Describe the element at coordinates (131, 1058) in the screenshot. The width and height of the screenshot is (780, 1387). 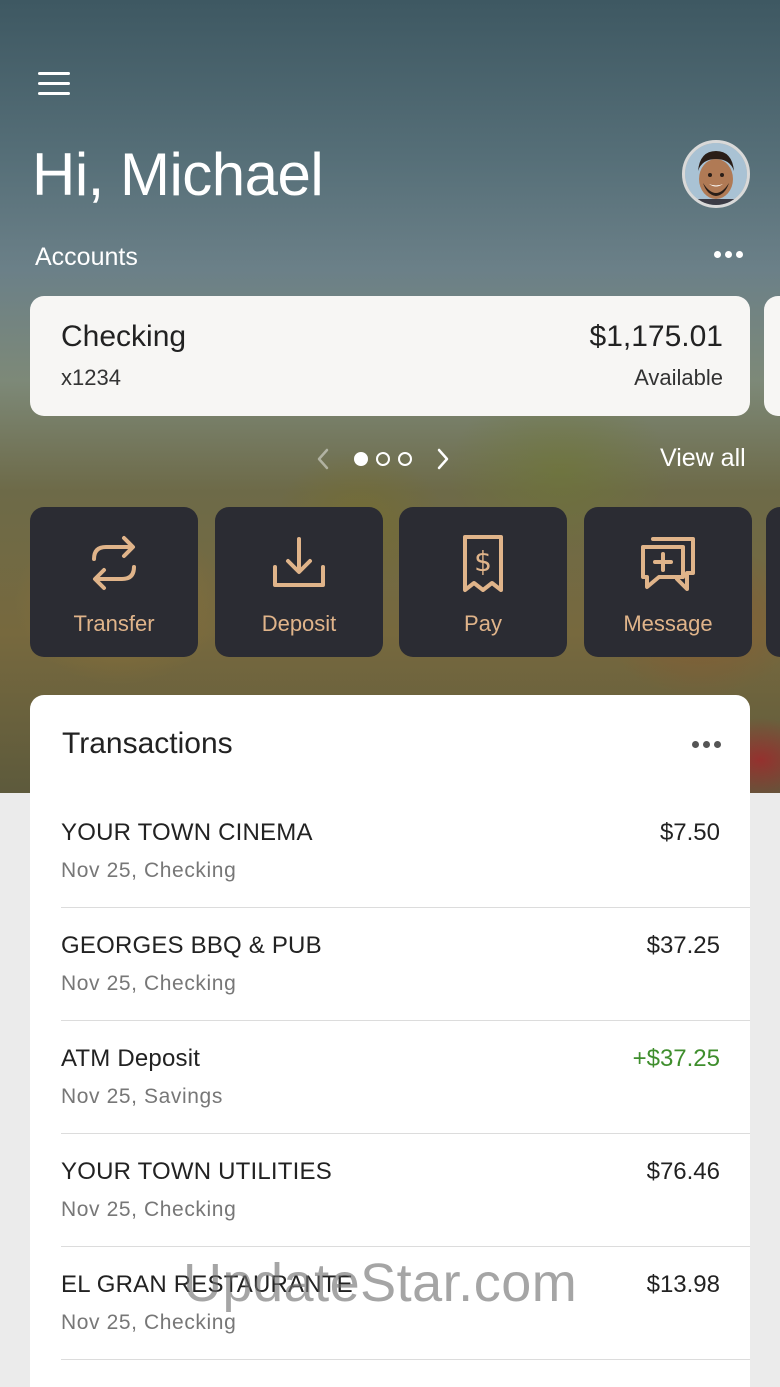
I see `transaction-name: ATM Deposit` at that location.